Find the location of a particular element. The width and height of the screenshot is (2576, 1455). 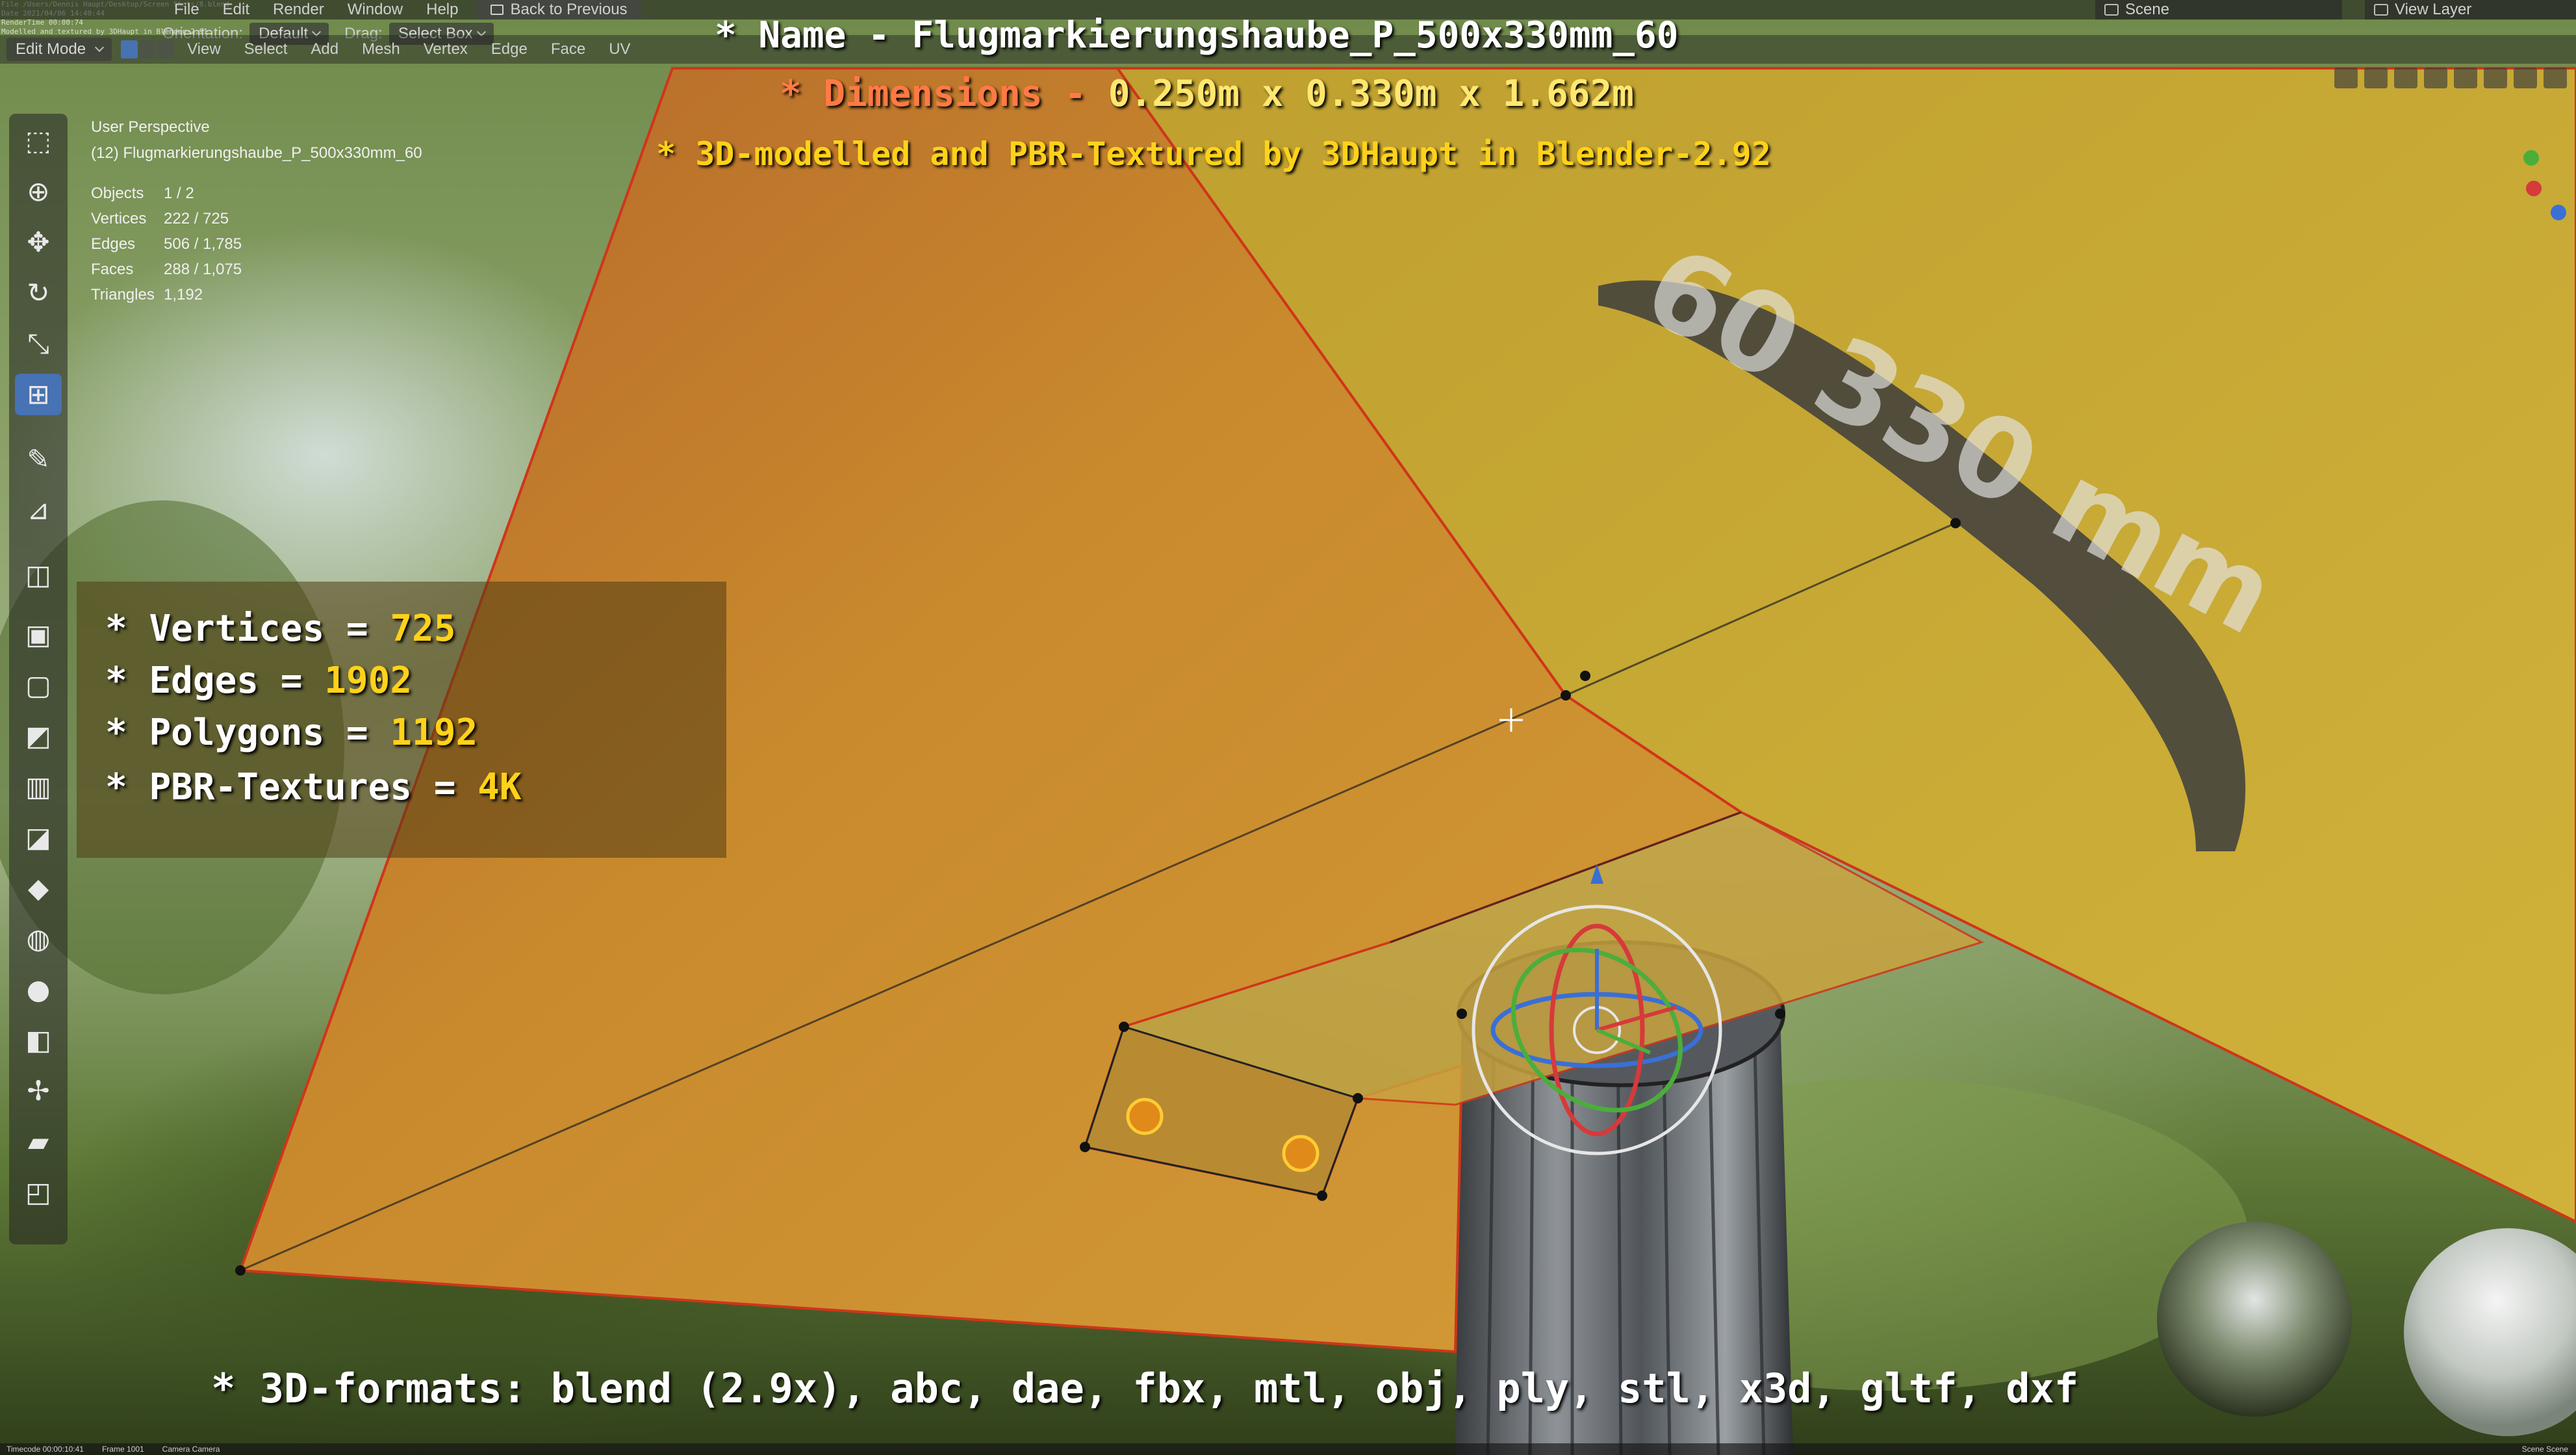

overlay-icon is located at coordinates (2405, 78).